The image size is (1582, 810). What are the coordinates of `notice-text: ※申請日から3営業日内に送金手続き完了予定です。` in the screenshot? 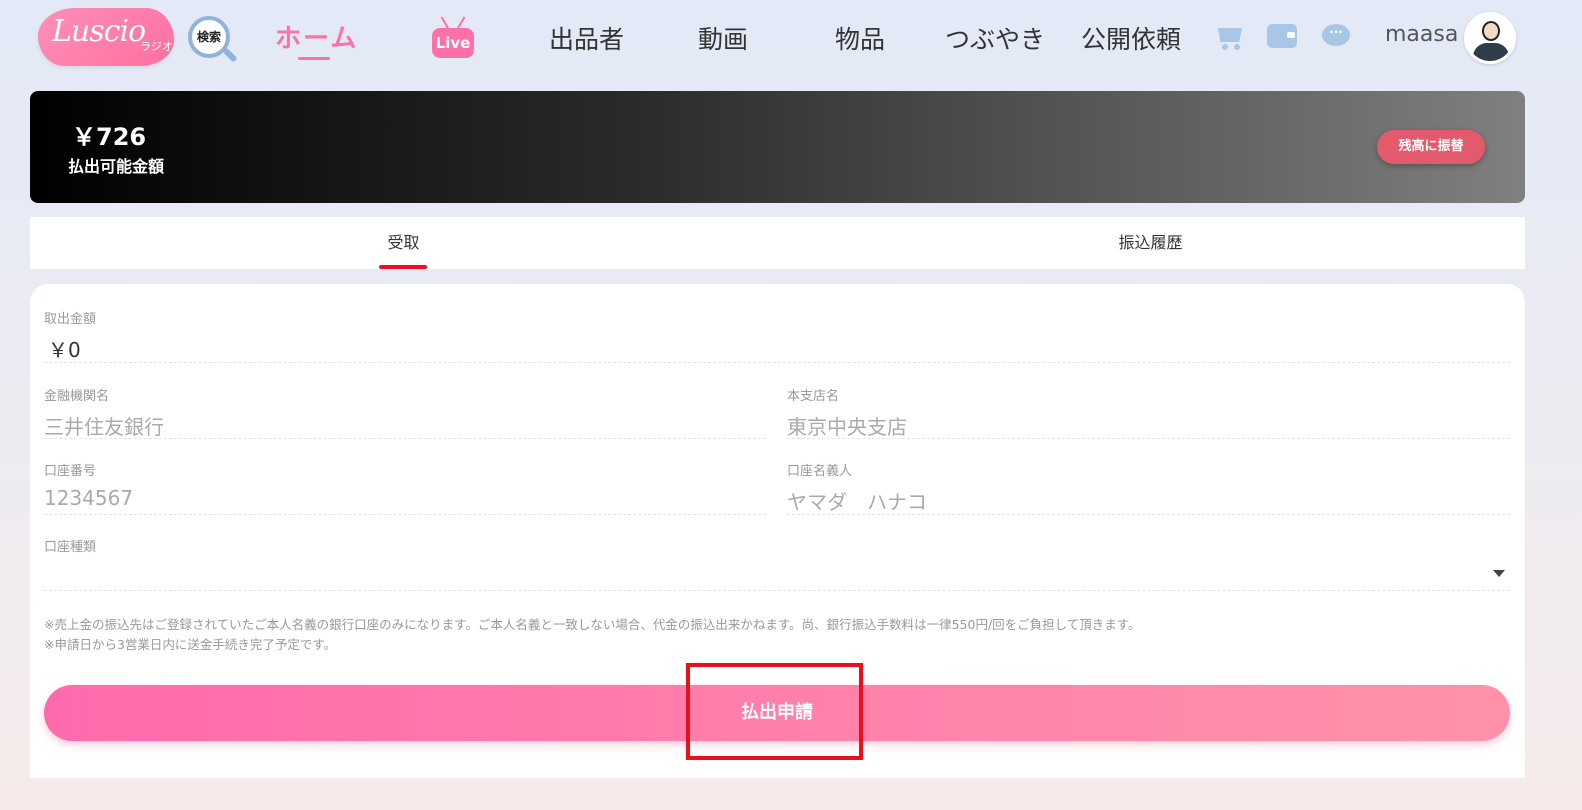 It's located at (190, 644).